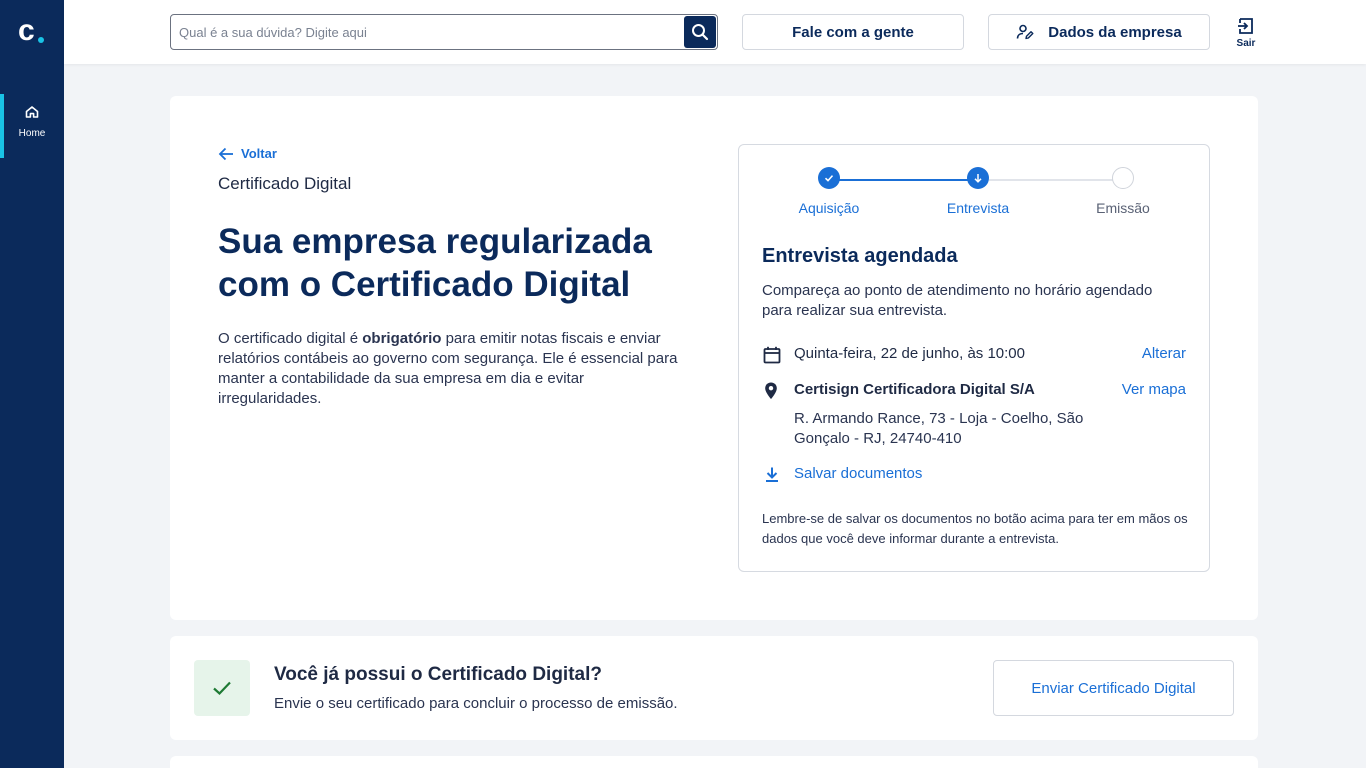 The height and width of the screenshot is (768, 1366). I want to click on top-bar: Fale com a gente Dados da empresa Sair, so click(715, 32).